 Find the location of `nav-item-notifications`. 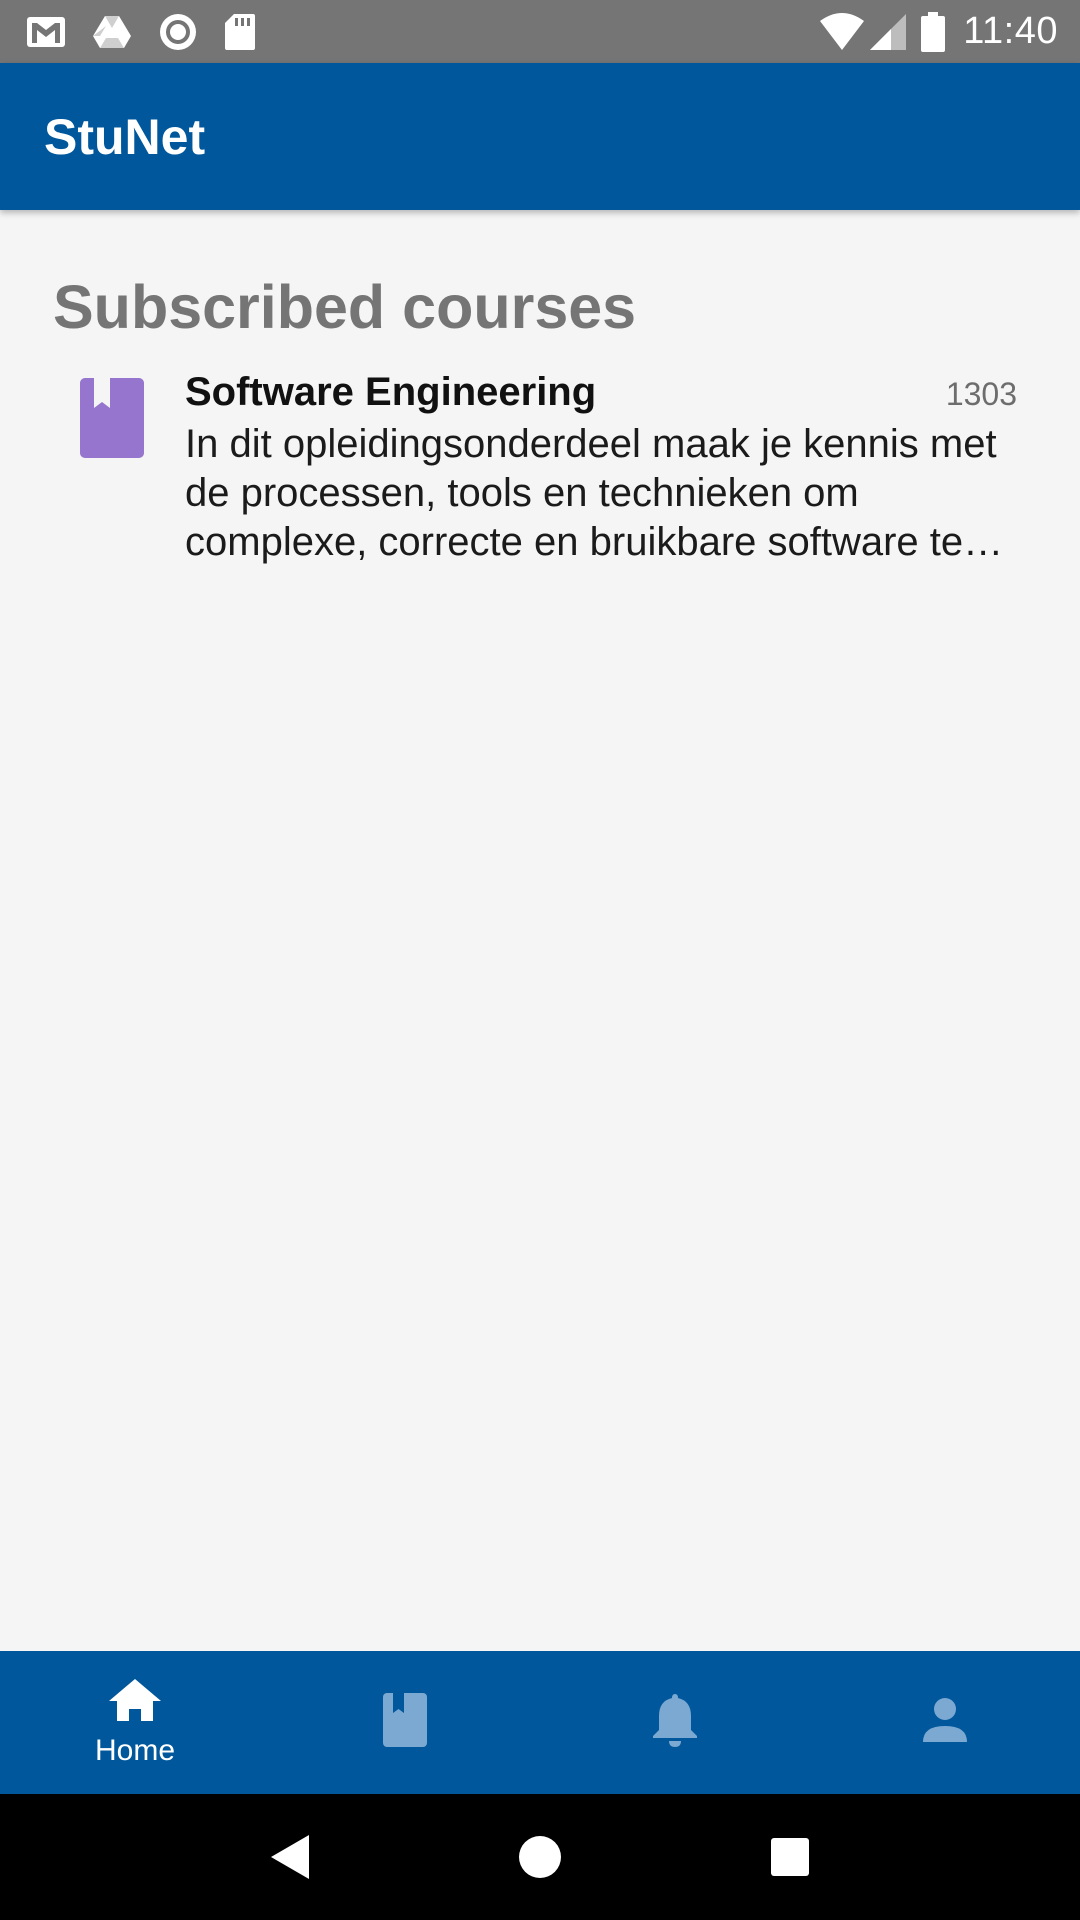

nav-item-notifications is located at coordinates (675, 1722).